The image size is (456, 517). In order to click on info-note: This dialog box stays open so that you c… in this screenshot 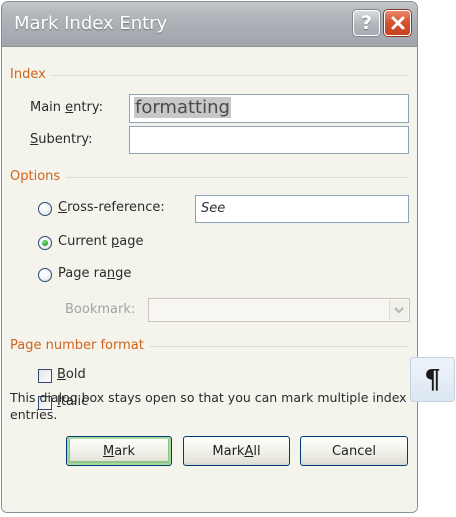, I will do `click(208, 406)`.